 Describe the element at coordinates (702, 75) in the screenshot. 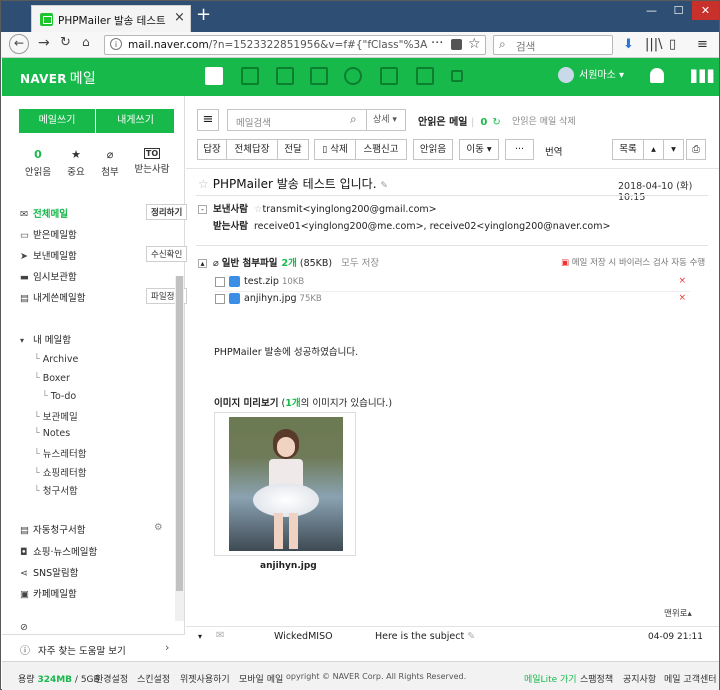

I see `app-grid-icon: ▪▪▪ ▪▪▪ ▪▪▪` at that location.